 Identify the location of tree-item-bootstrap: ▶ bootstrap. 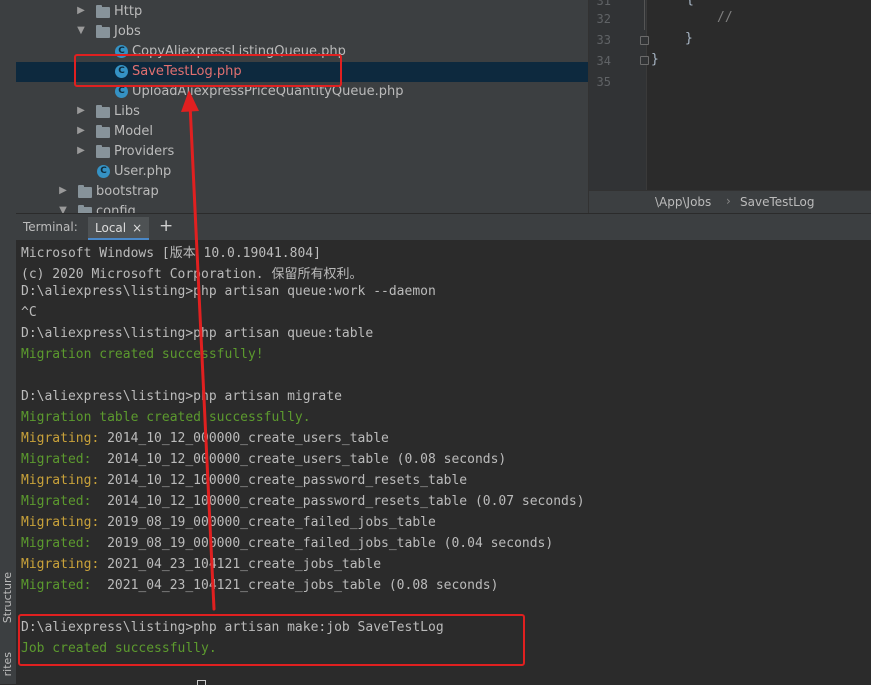
(302, 192).